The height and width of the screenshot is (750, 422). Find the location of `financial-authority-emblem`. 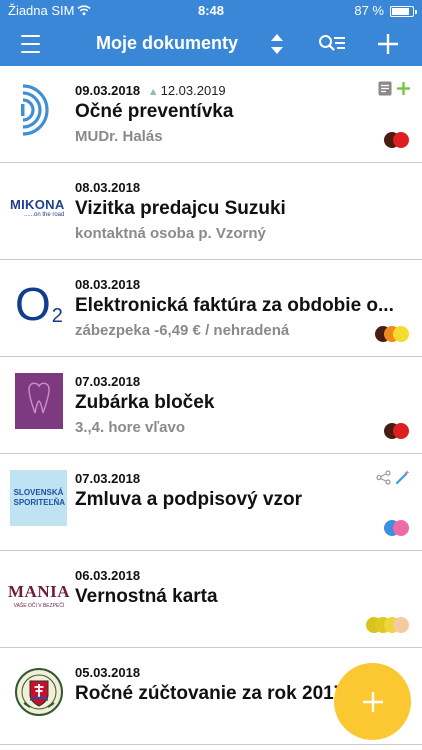

financial-authority-emblem is located at coordinates (39, 692).